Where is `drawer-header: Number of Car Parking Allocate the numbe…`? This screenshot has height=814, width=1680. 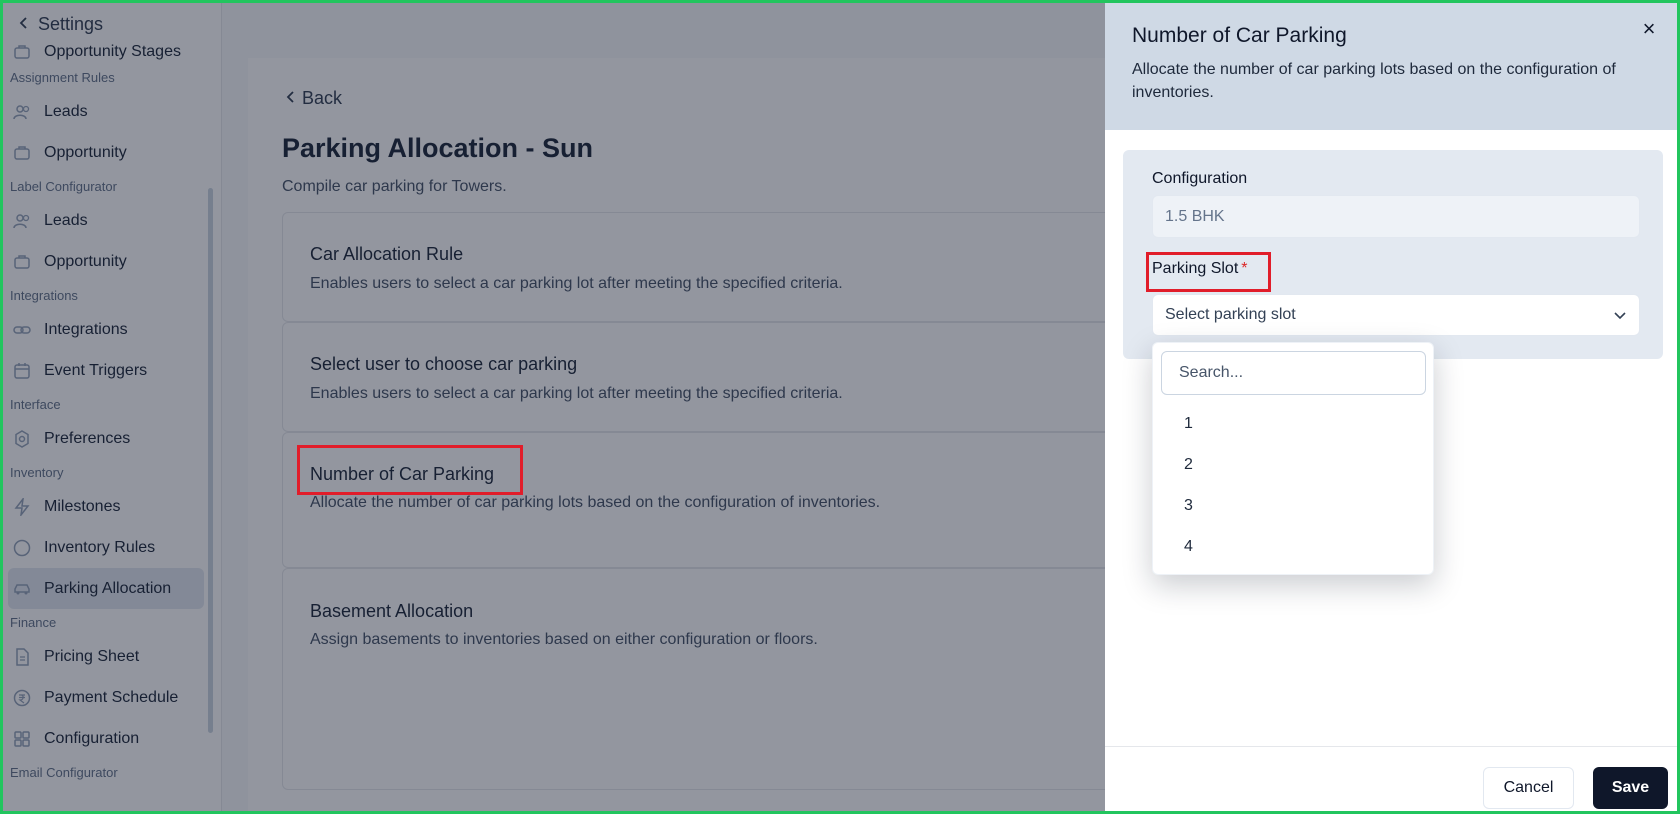
drawer-header: Number of Car Parking Allocate the numbe… is located at coordinates (1392, 65).